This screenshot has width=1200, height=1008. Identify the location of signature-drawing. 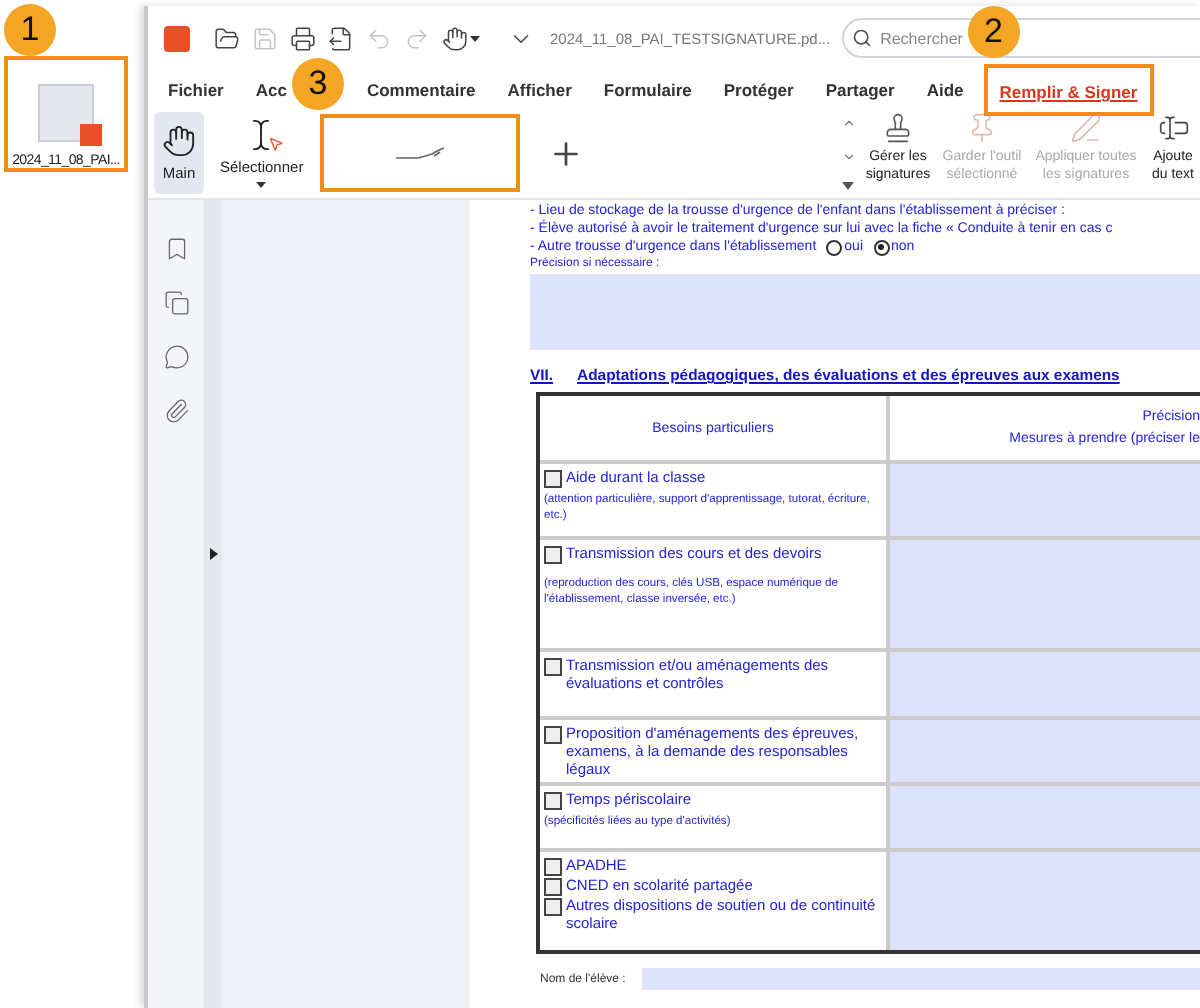
(419, 153).